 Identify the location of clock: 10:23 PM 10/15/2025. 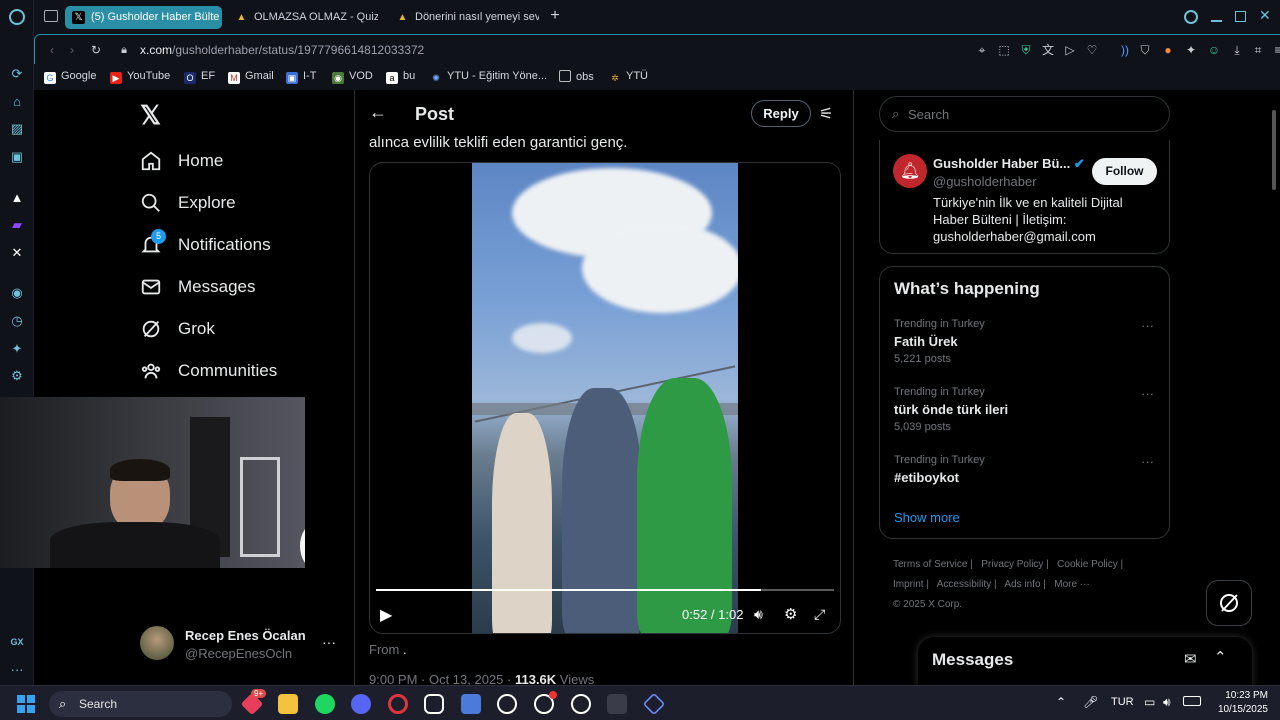
(1239, 703).